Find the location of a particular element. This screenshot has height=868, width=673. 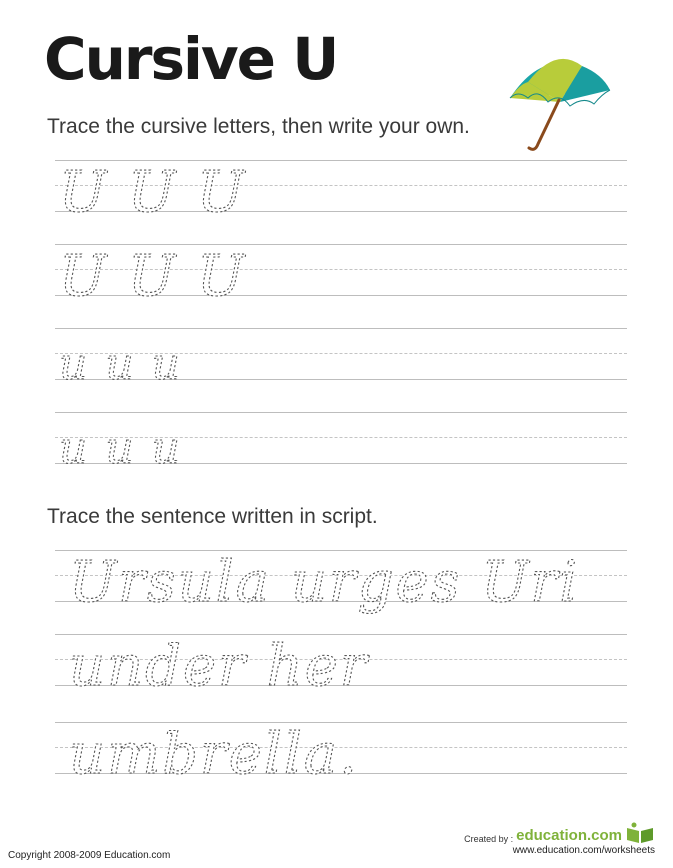

sentence-row: Ursula urges Uri is located at coordinates (341, 582).